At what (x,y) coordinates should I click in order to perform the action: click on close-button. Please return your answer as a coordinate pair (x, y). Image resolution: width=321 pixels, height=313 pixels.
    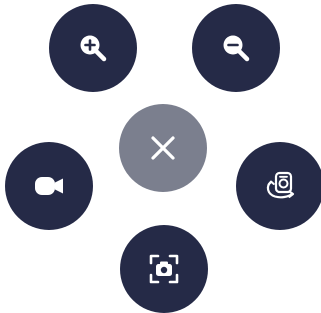
    Looking at the image, I should click on (163, 148).